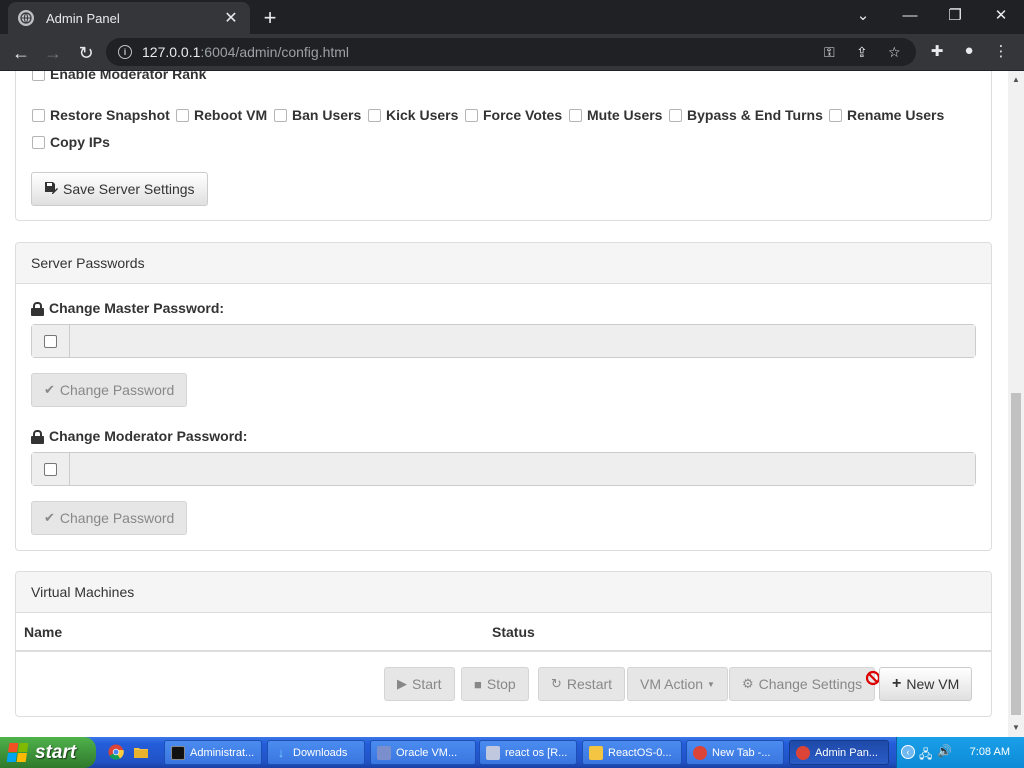 The height and width of the screenshot is (768, 1024). What do you see at coordinates (522, 341) in the screenshot?
I see `master-password-input` at bounding box center [522, 341].